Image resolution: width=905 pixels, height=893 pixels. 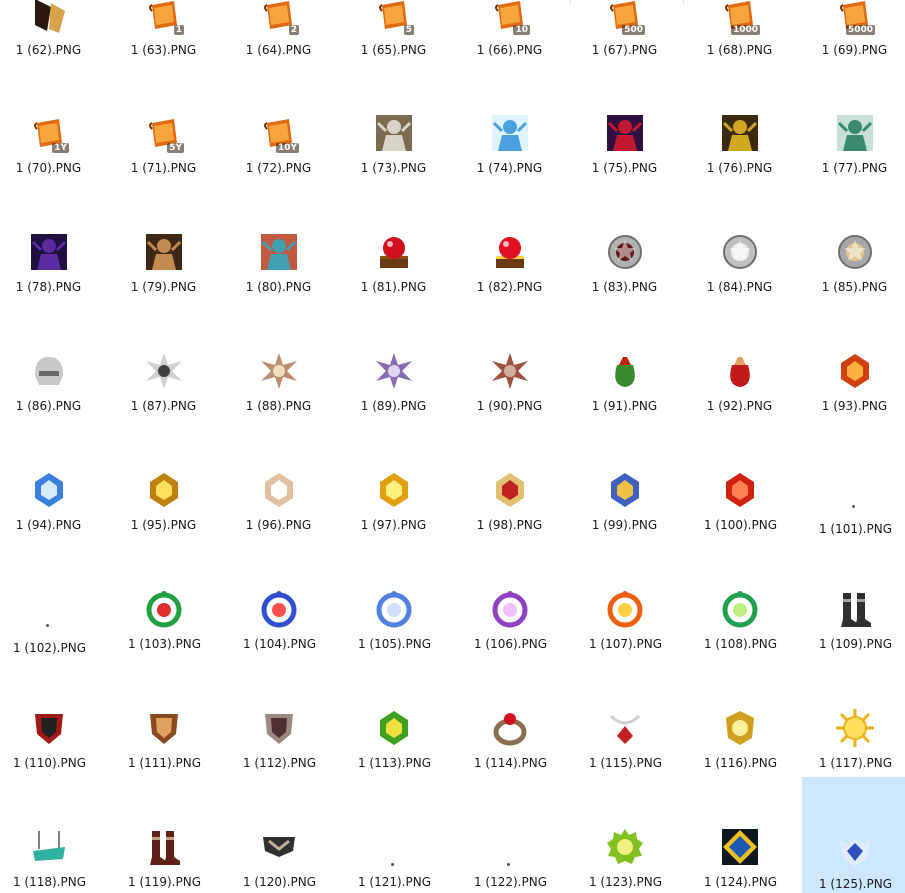 I want to click on file-name-label: 1 (75).PNG, so click(x=624, y=168).